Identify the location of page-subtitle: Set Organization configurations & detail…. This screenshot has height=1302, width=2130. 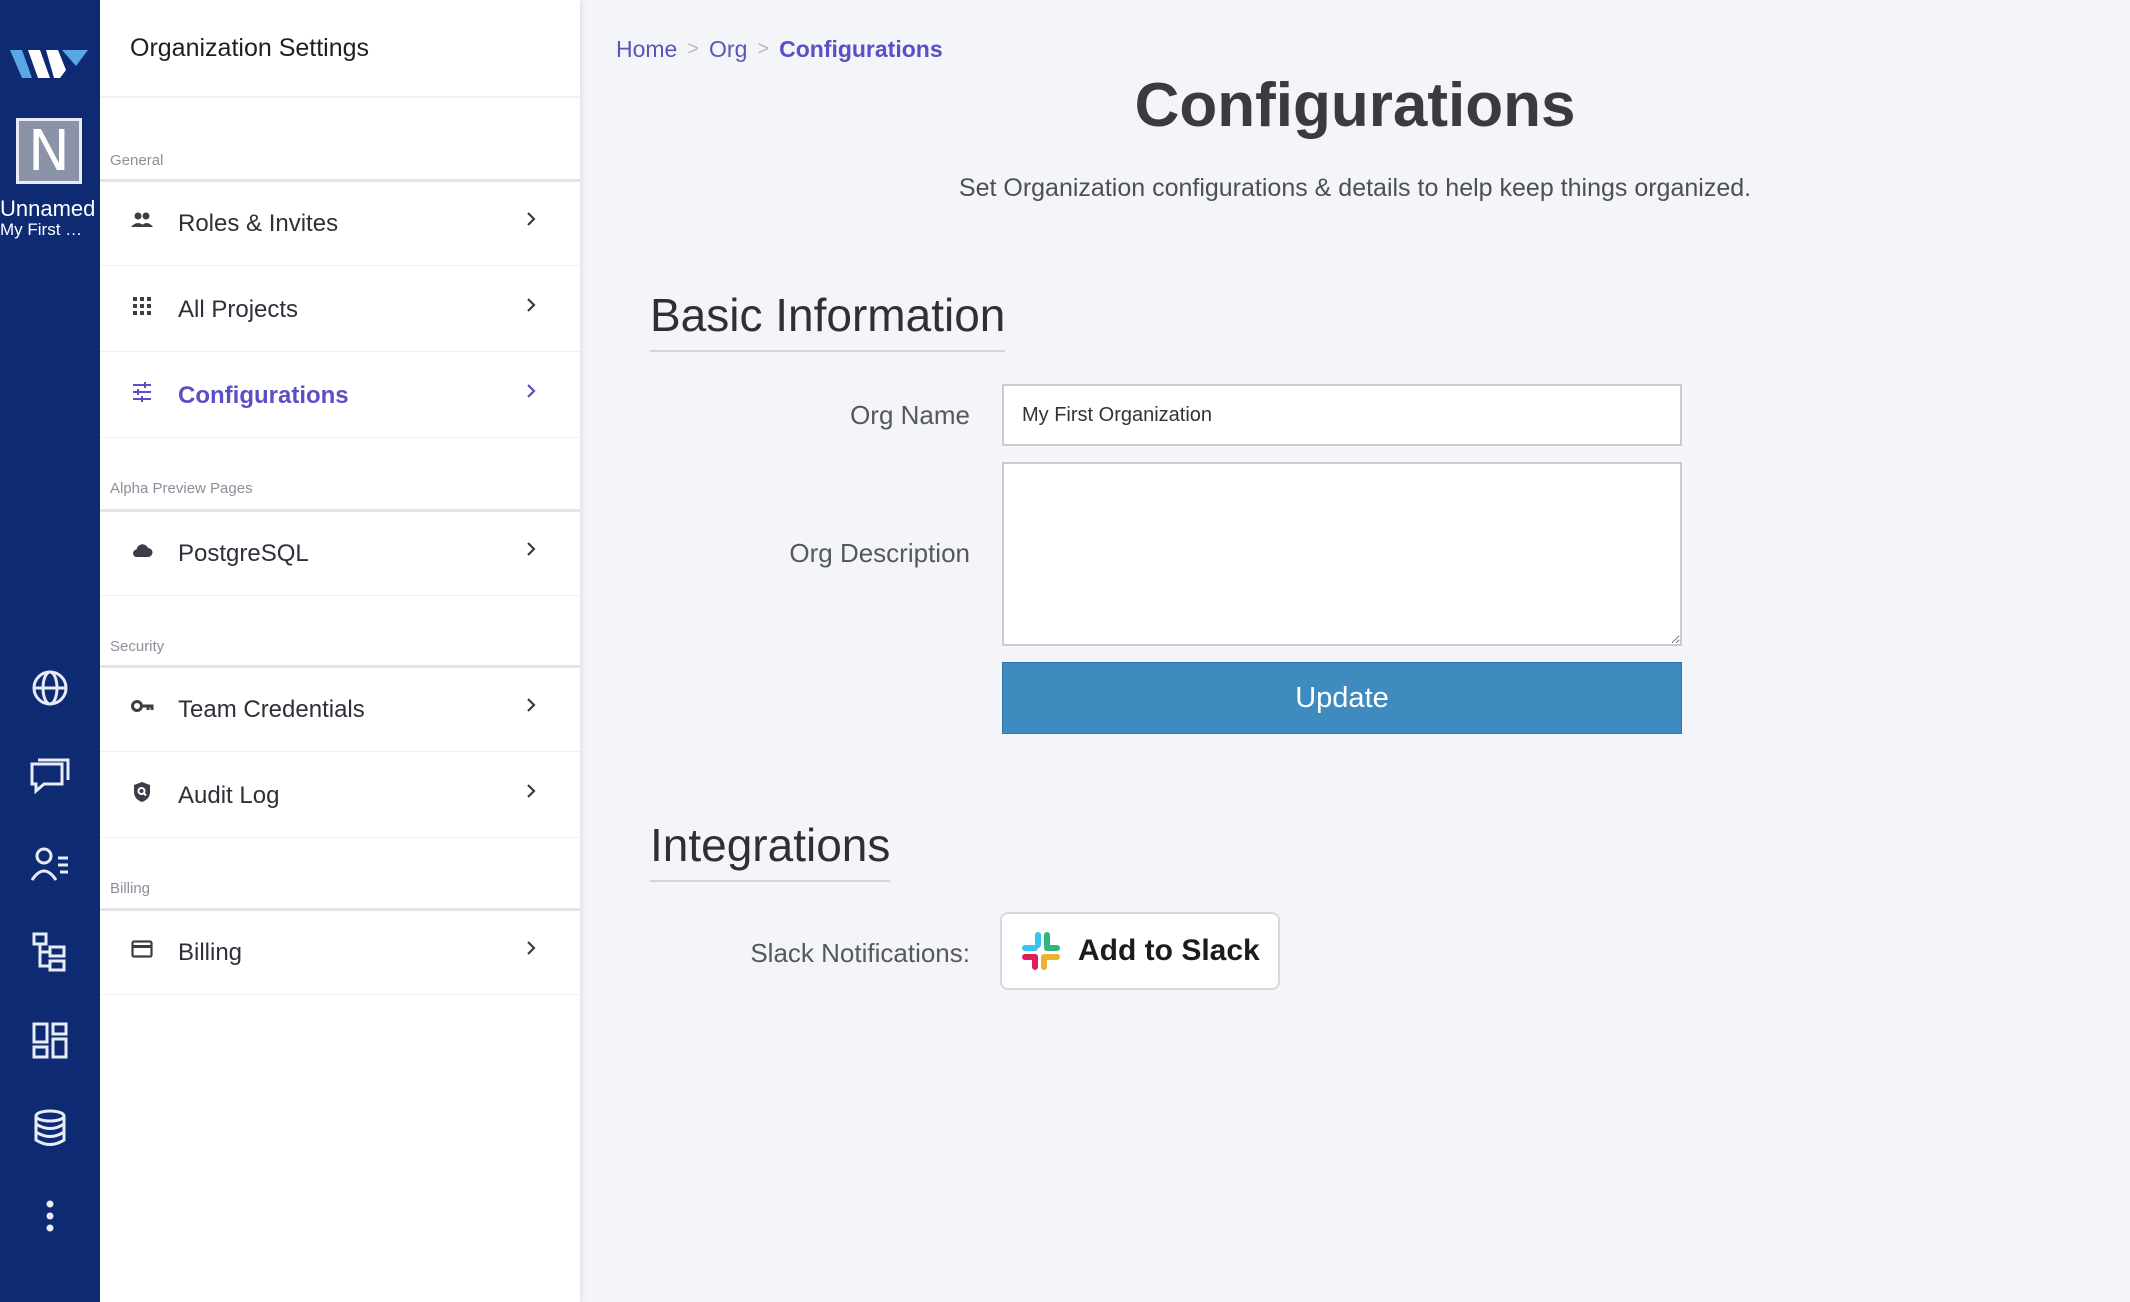
(1355, 188).